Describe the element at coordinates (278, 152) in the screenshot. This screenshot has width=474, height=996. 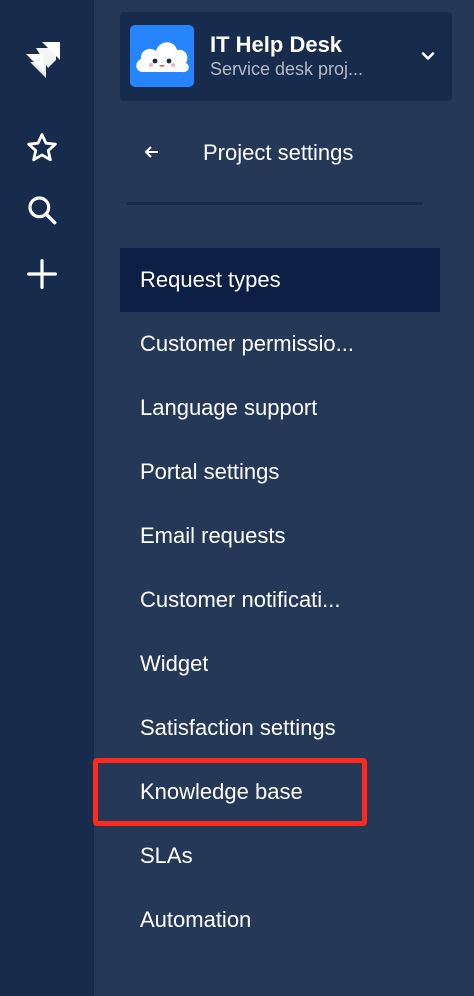
I see `page-title: Project settings` at that location.